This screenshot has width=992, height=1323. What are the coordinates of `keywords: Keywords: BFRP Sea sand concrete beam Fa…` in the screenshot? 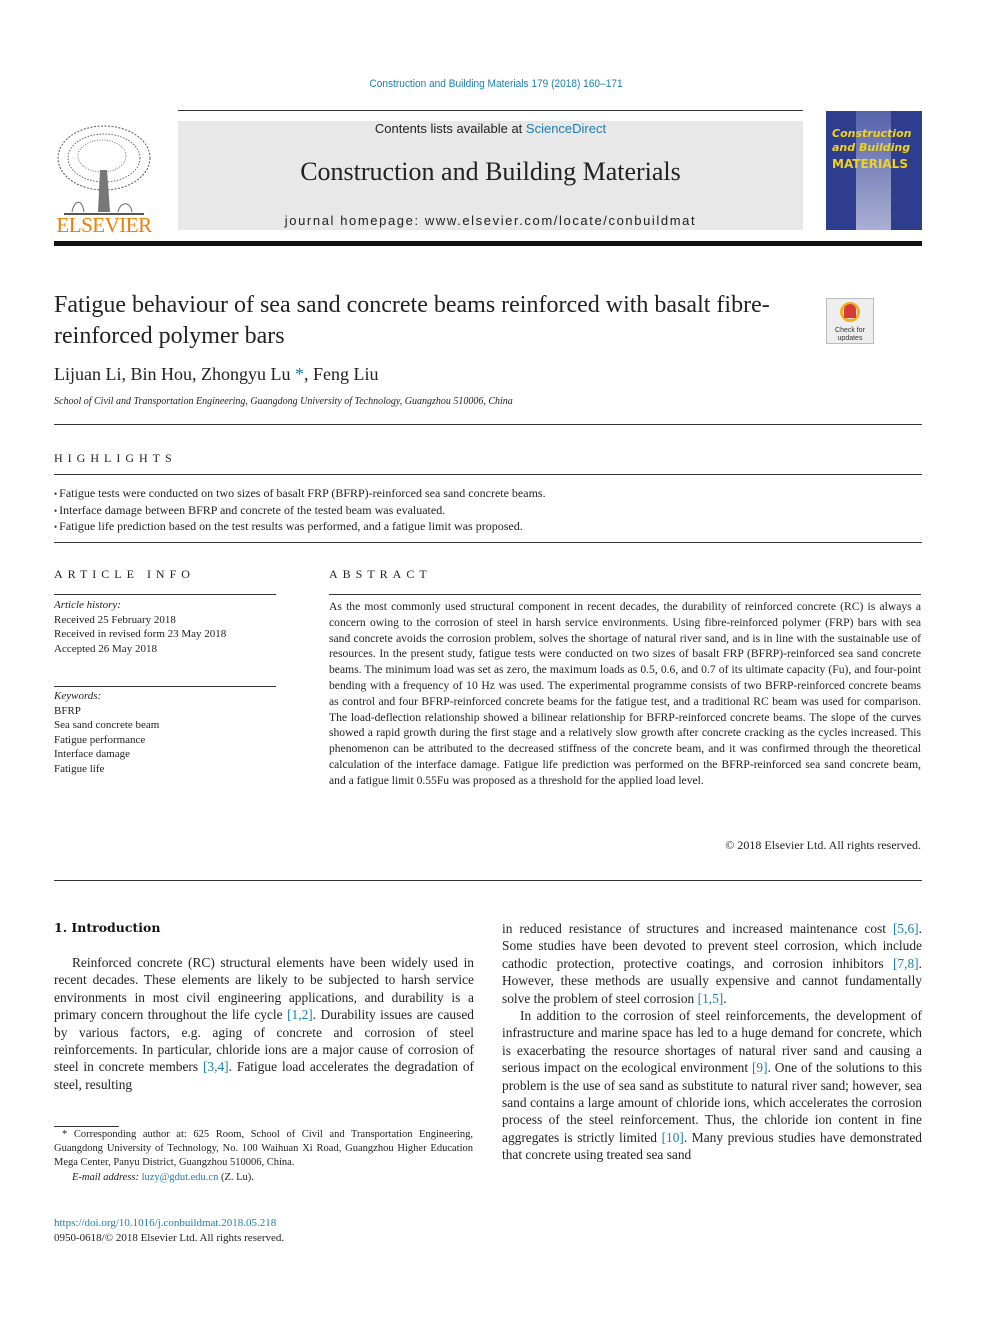 It's located at (165, 732).